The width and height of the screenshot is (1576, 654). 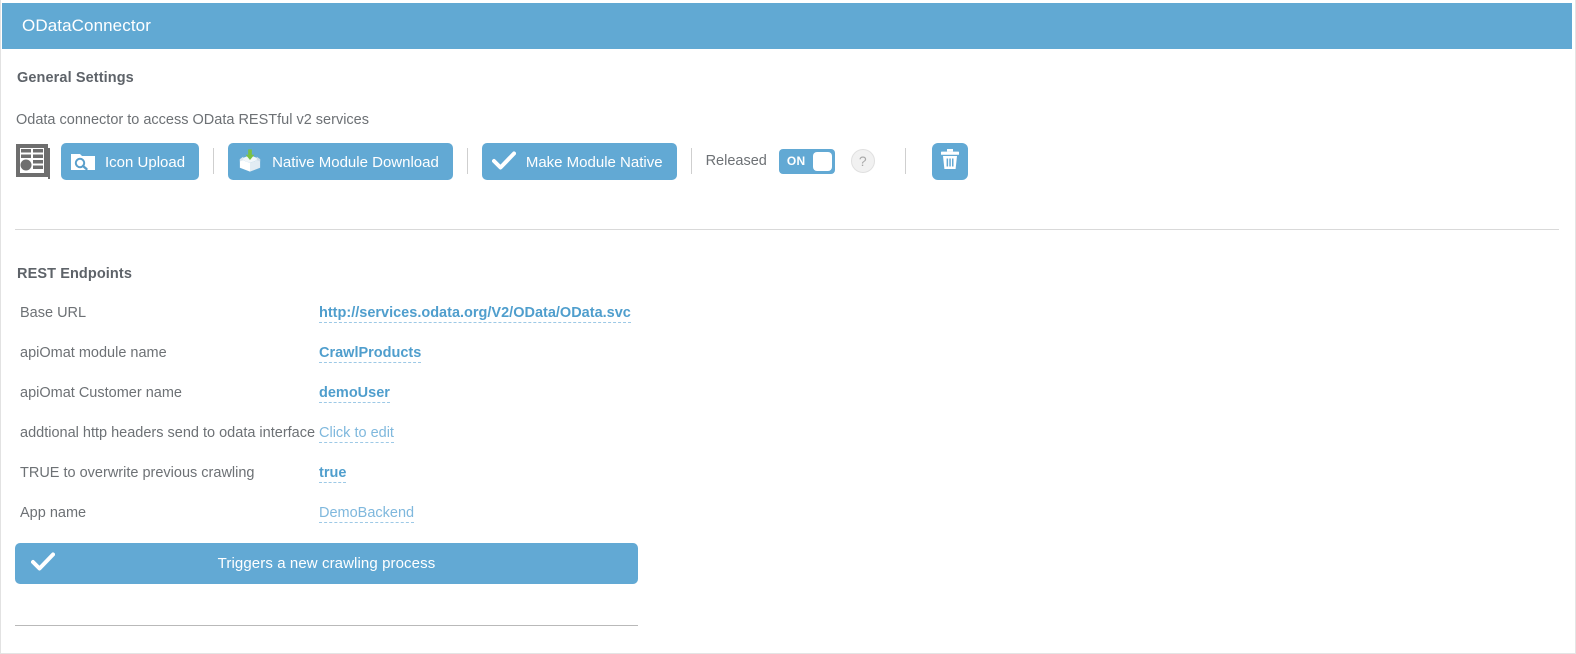 I want to click on property-row: TRUE to overwrite previous crawling true, so click(x=351, y=480).